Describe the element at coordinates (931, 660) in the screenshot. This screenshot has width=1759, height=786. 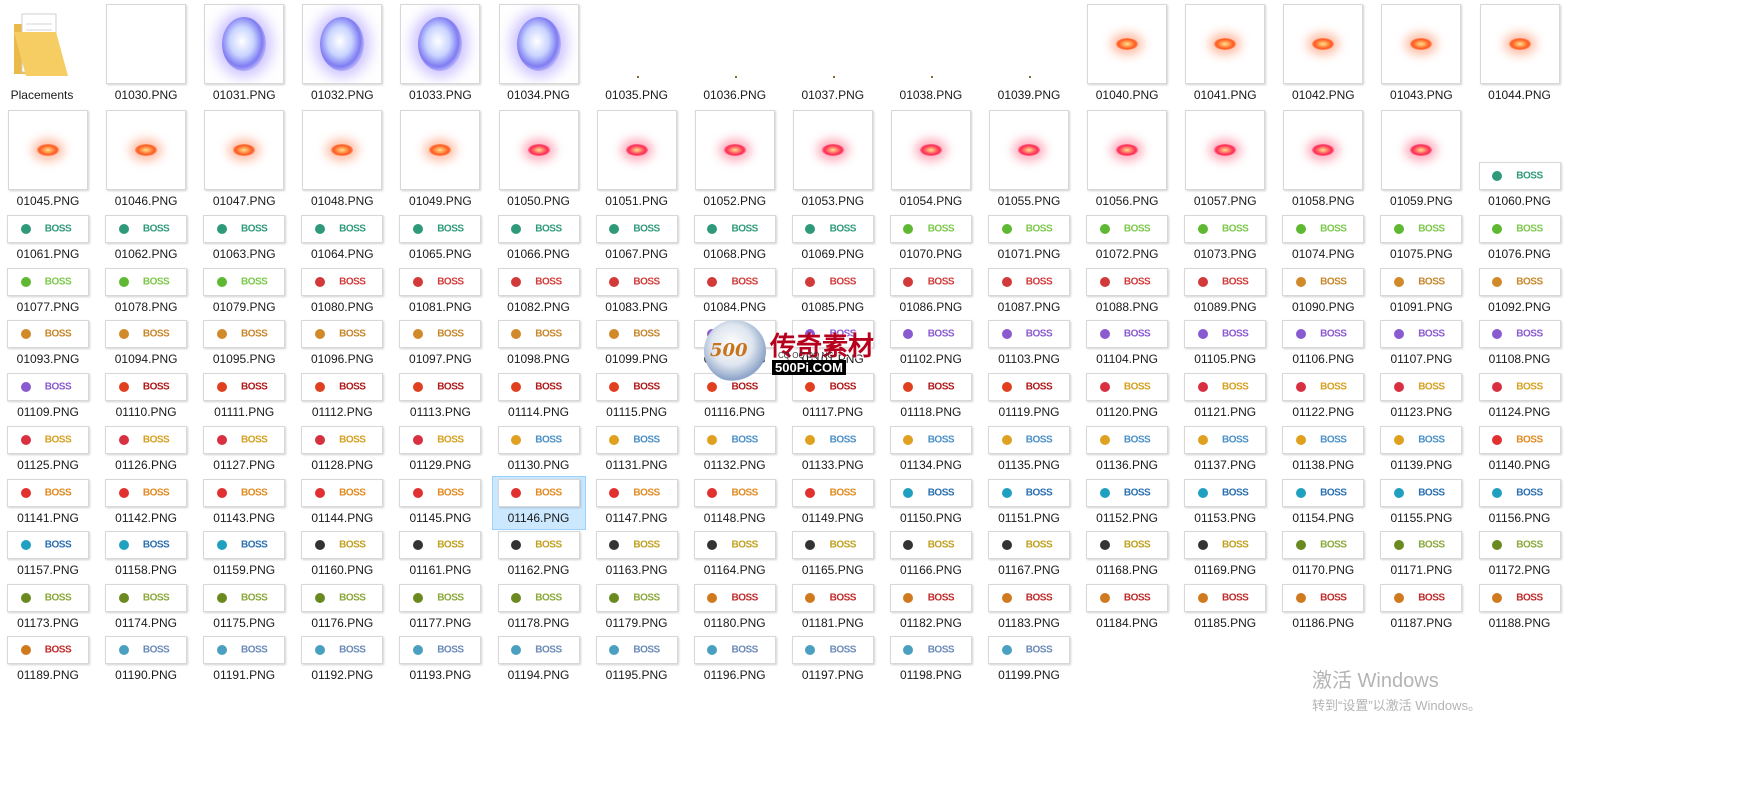
I see `file-item: BOSS 01198.PNG` at that location.